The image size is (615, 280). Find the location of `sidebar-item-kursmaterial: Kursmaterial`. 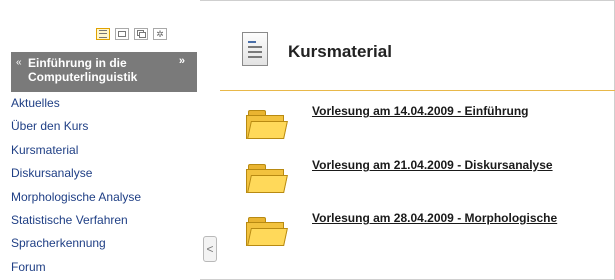

sidebar-item-kursmaterial: Kursmaterial is located at coordinates (76, 151).